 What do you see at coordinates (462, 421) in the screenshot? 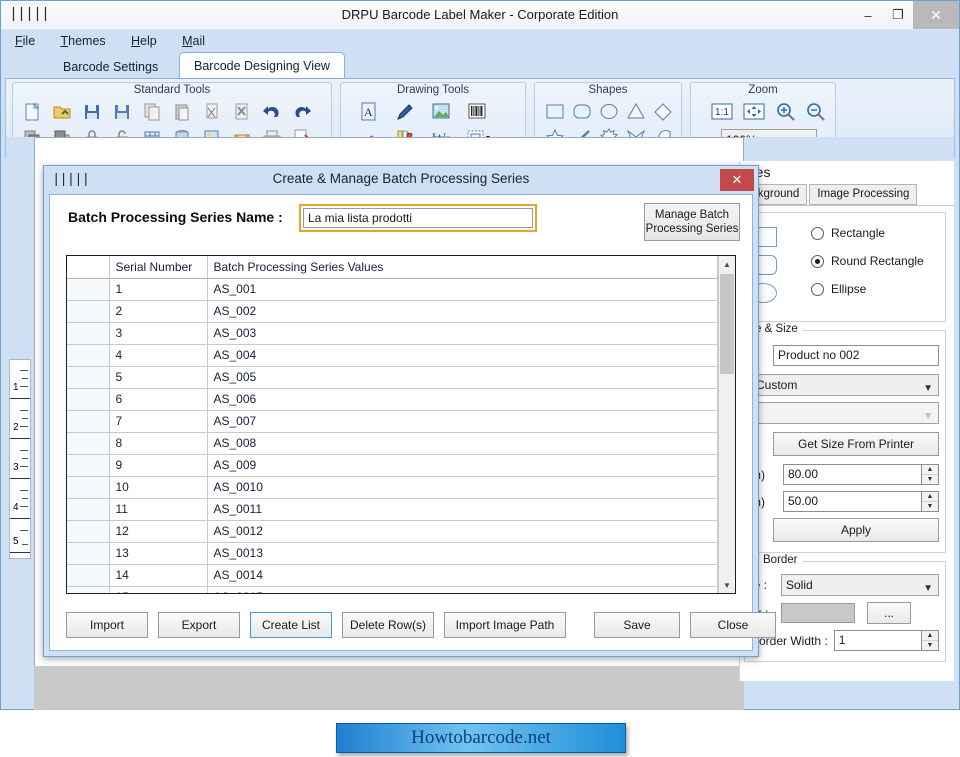
I see `cell-value: AS_007` at bounding box center [462, 421].